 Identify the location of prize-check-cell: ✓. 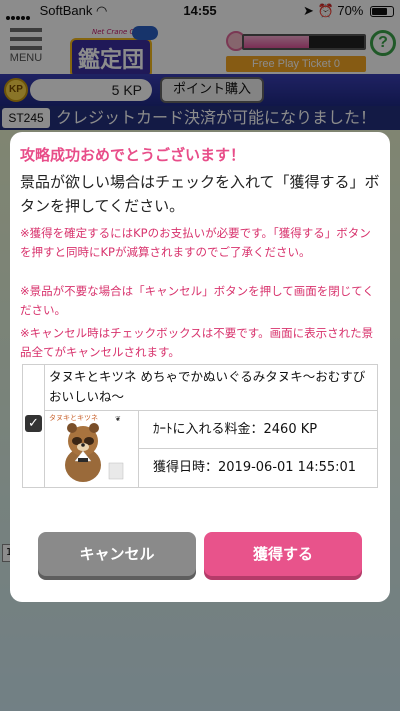
(34, 426).